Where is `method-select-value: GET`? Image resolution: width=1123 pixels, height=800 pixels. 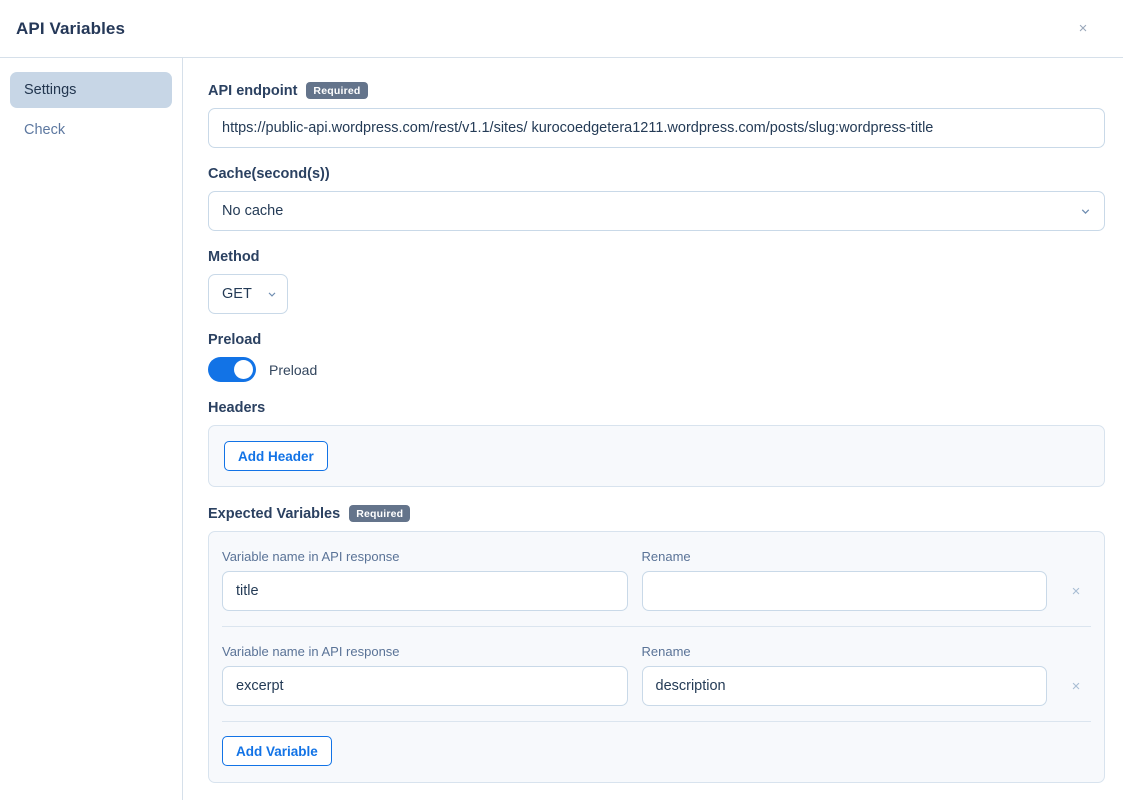 method-select-value: GET is located at coordinates (248, 294).